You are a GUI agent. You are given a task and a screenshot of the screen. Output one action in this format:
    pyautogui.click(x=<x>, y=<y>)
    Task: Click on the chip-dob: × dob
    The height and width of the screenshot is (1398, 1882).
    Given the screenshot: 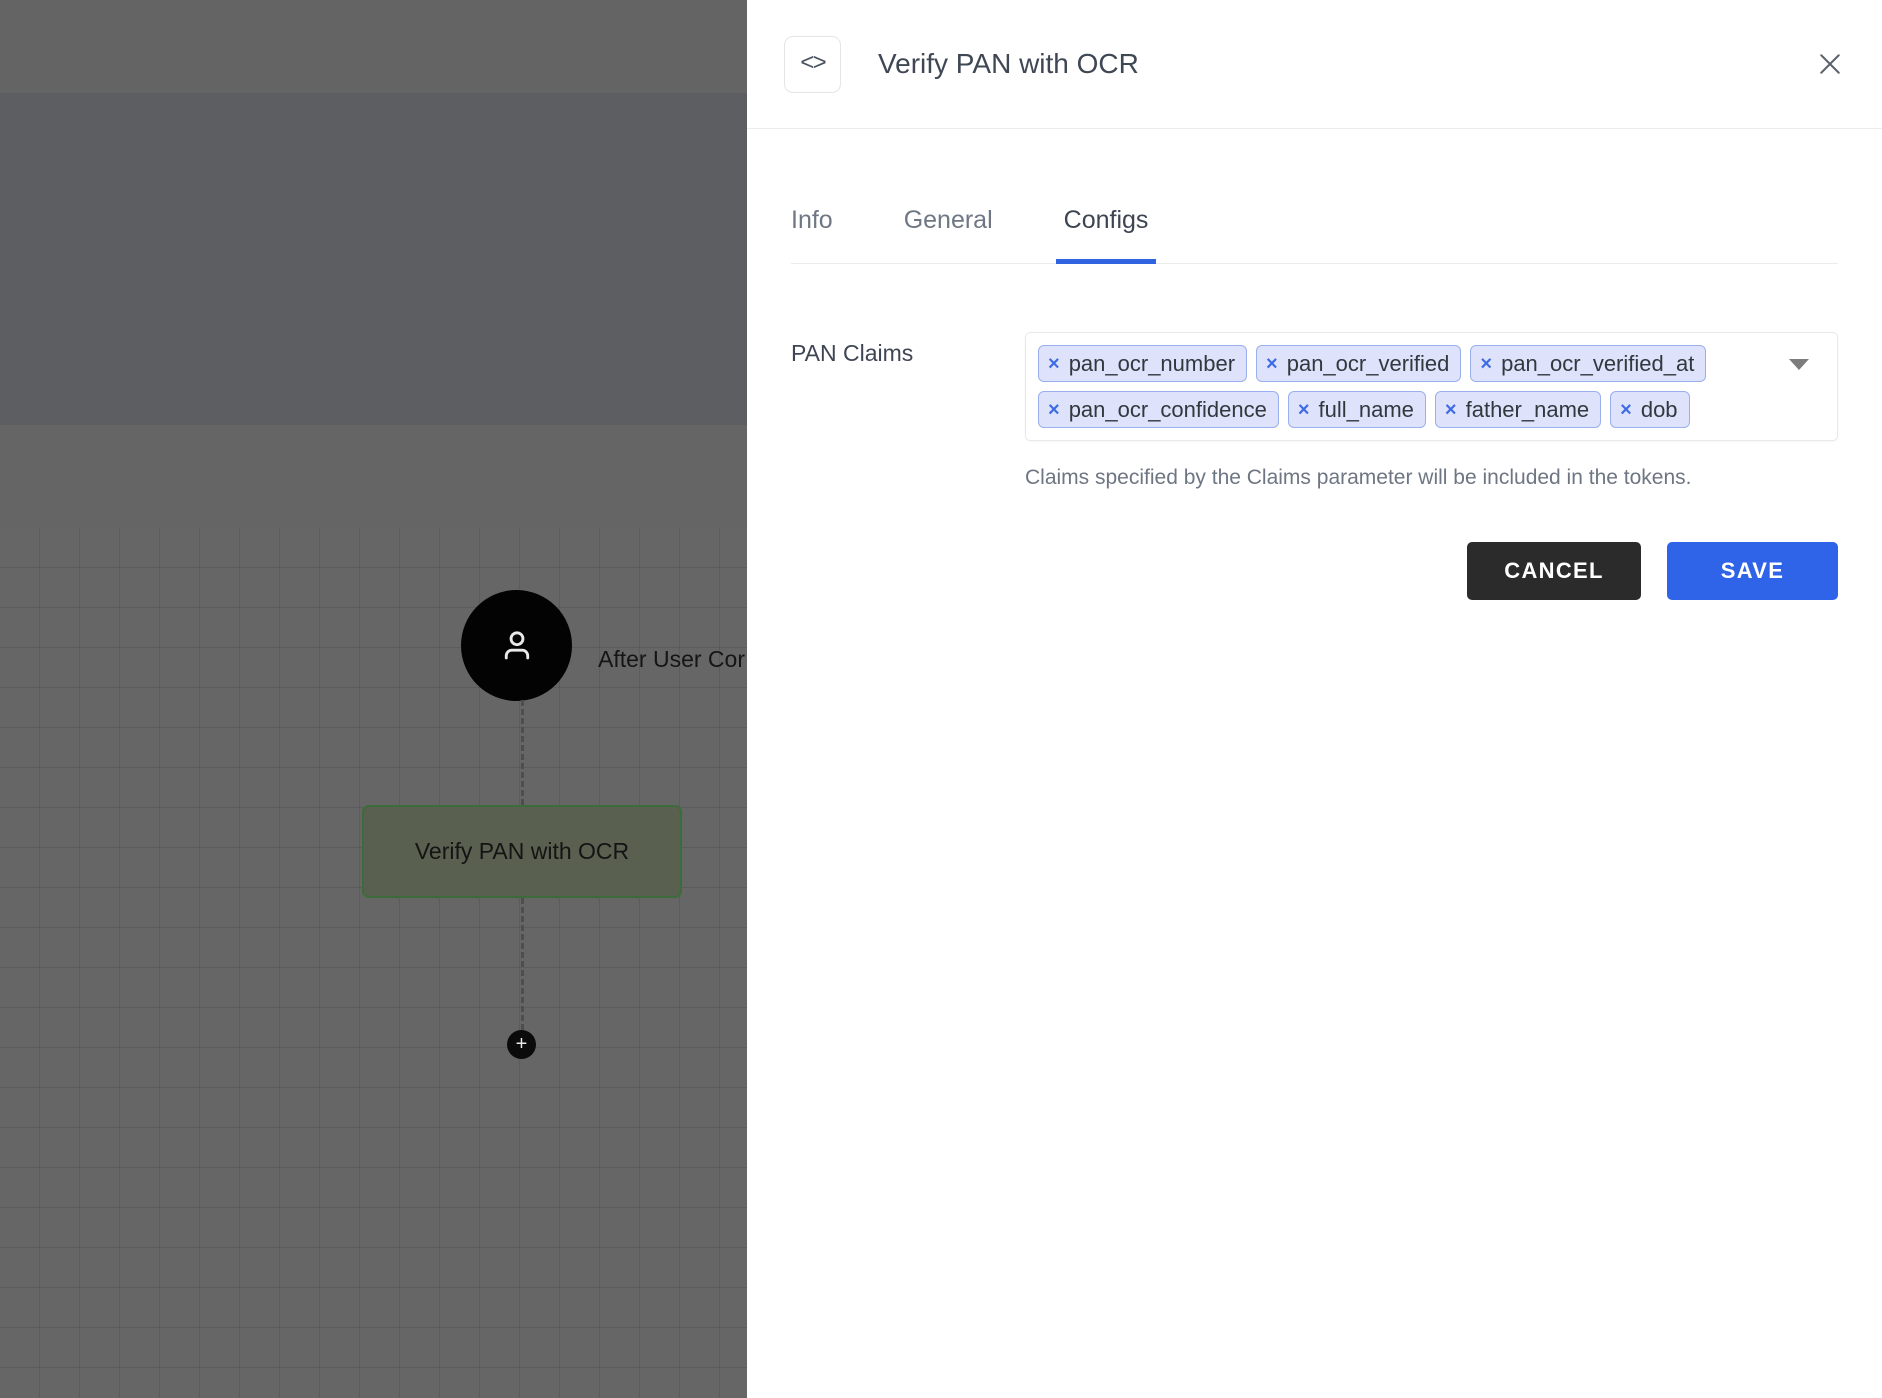 What is the action you would take?
    pyautogui.click(x=1650, y=409)
    